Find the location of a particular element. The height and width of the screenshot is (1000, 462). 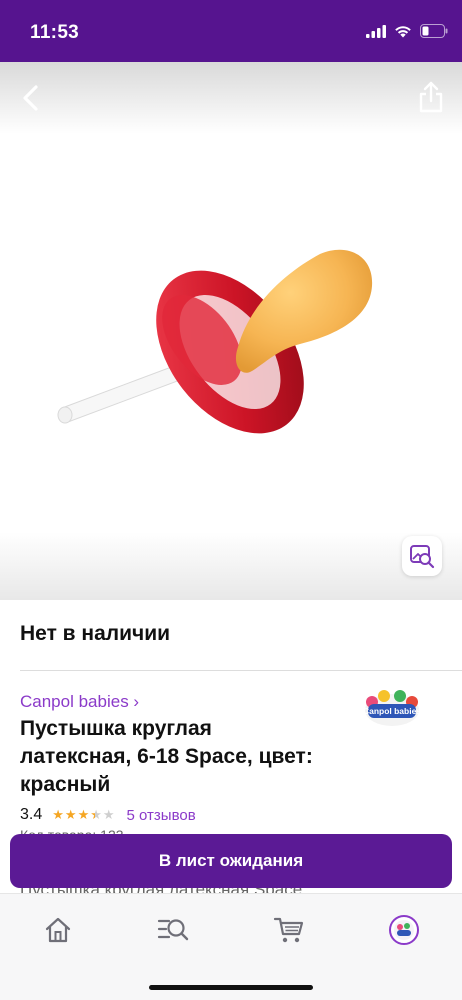

brand-link: Canpol babies › is located at coordinates (79, 702).